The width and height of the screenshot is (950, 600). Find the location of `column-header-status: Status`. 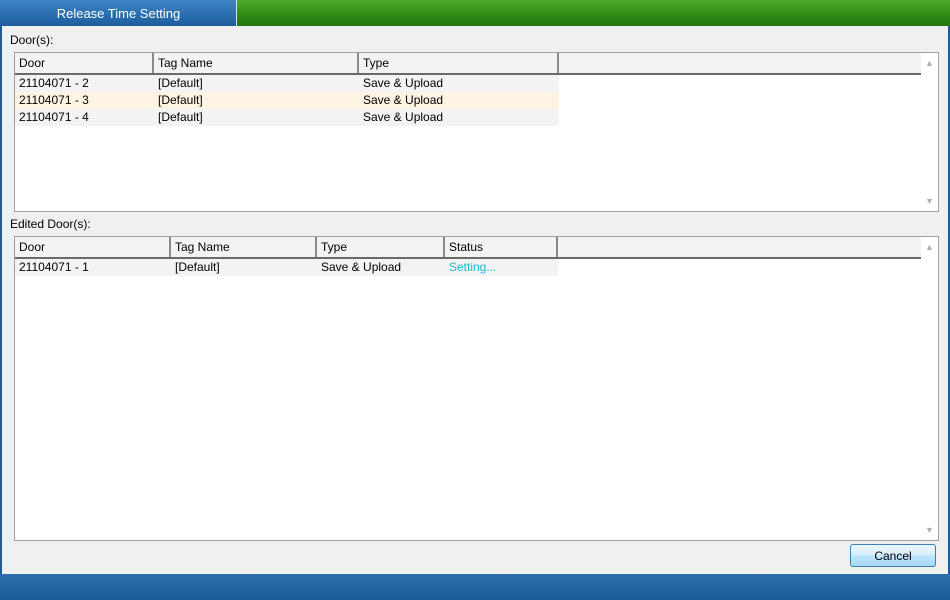

column-header-status: Status is located at coordinates (501, 247).